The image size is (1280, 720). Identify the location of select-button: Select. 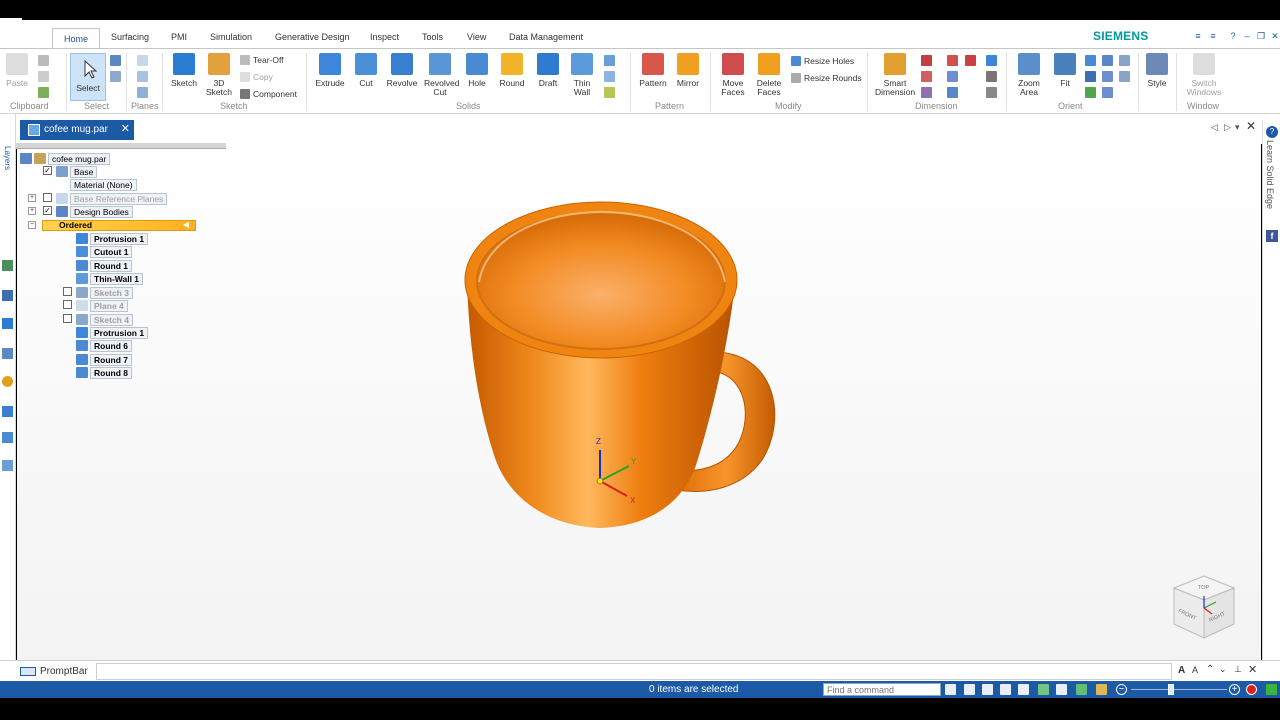
(88, 77).